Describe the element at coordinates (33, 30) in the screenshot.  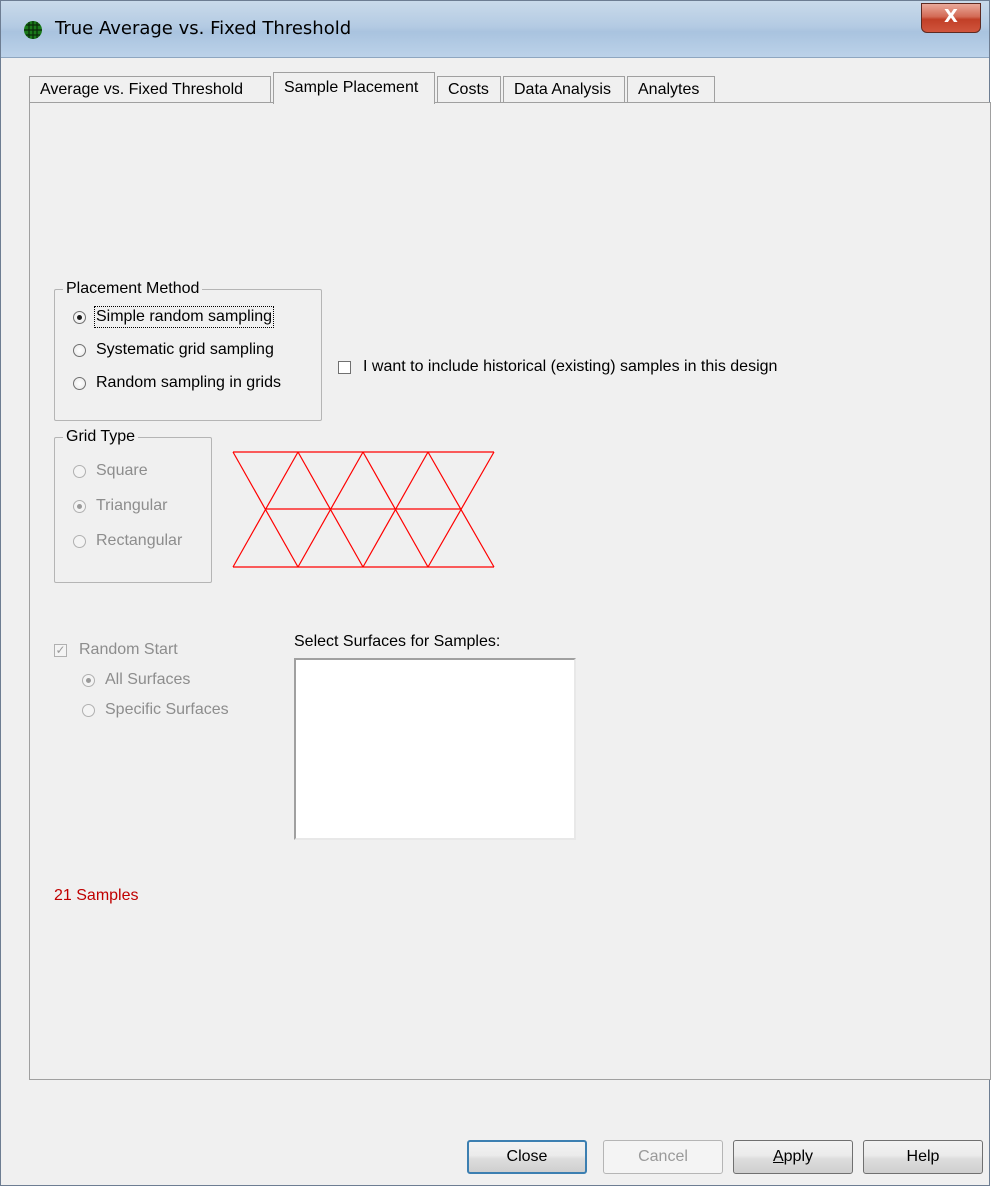
I see `app-globe-icon` at that location.